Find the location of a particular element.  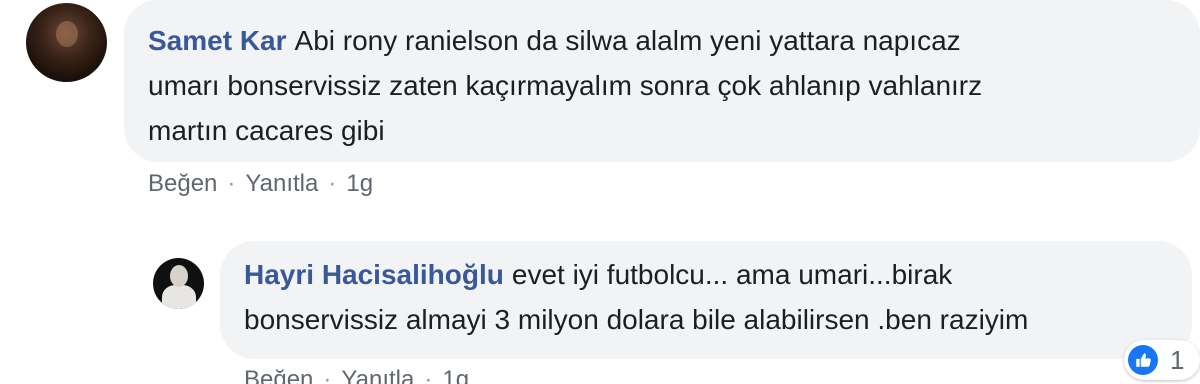

like-thumbs-up-icon is located at coordinates (1143, 360).